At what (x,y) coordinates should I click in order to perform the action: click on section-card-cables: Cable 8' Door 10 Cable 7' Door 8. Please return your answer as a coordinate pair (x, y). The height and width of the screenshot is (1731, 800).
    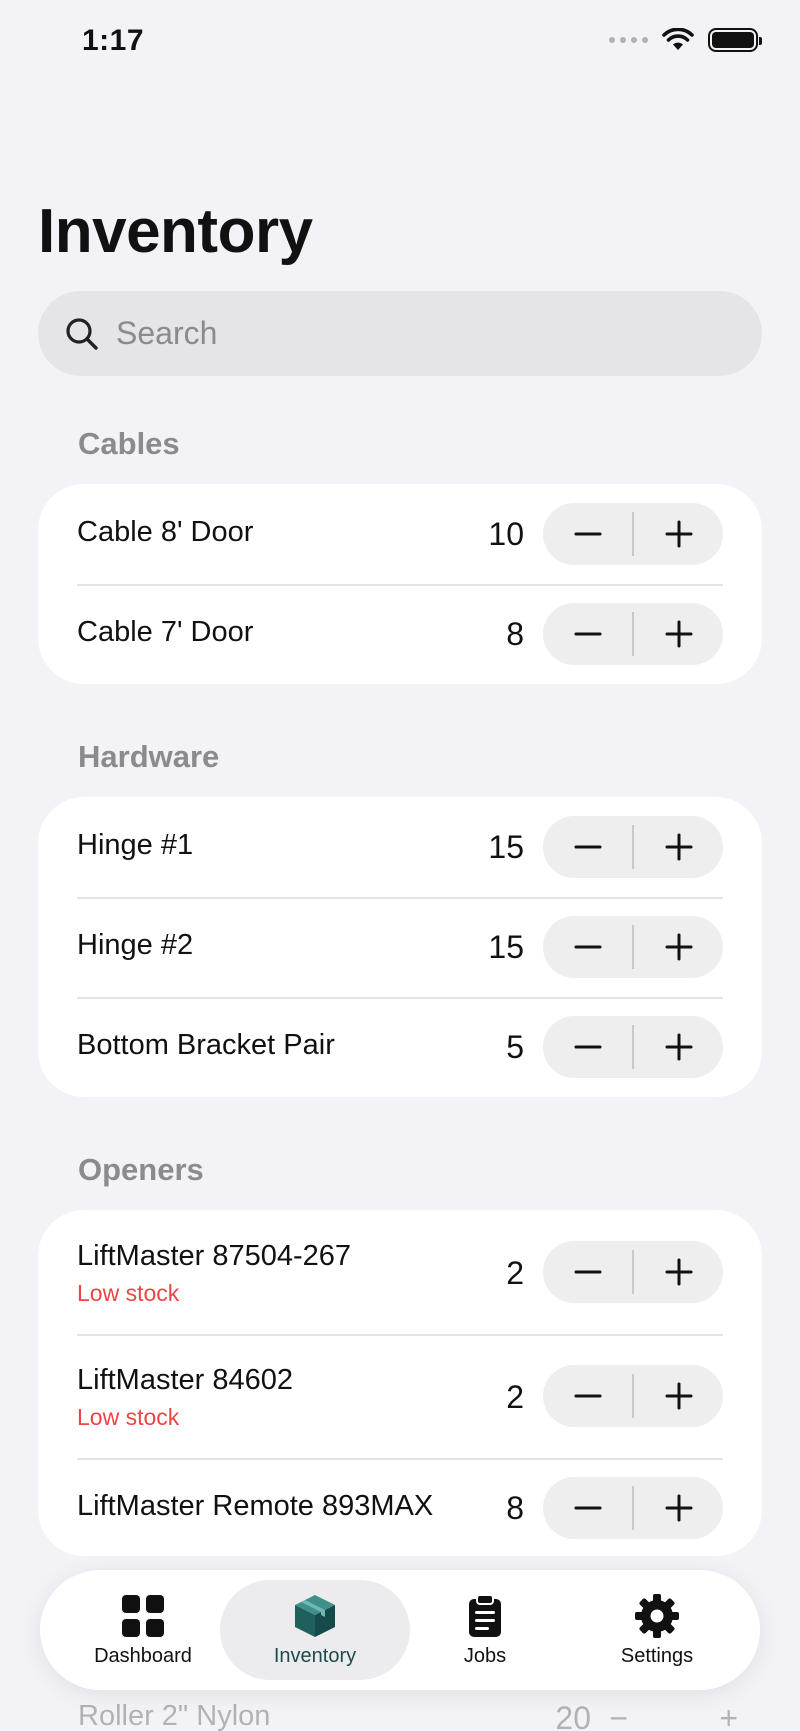
    Looking at the image, I should click on (400, 584).